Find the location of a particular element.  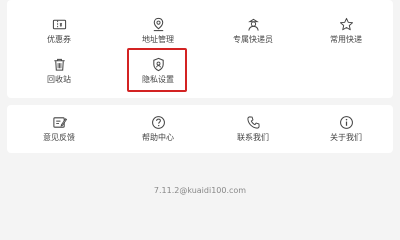

frequent-express-label: 常用快递 is located at coordinates (346, 39).